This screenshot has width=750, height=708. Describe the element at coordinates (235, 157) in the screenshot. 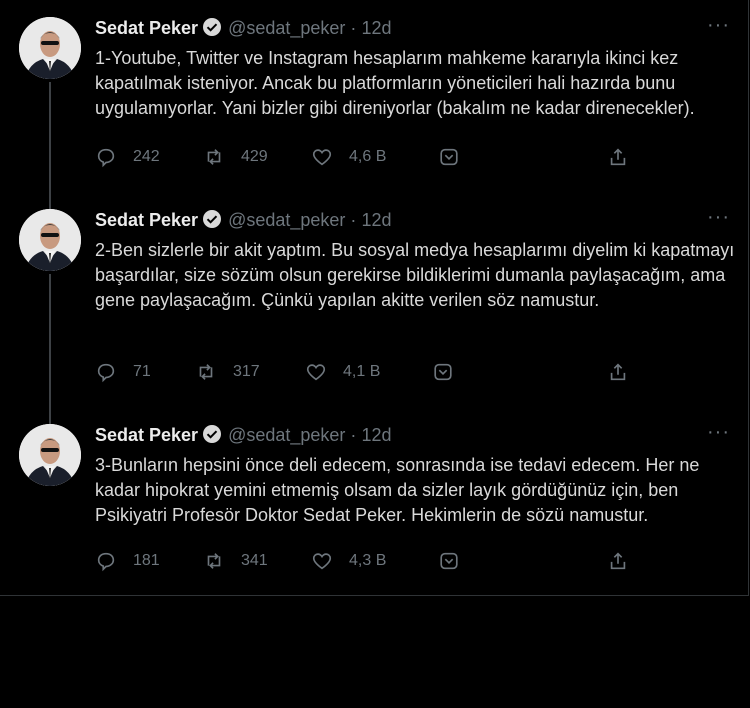

I see `retweet-button: 429` at that location.